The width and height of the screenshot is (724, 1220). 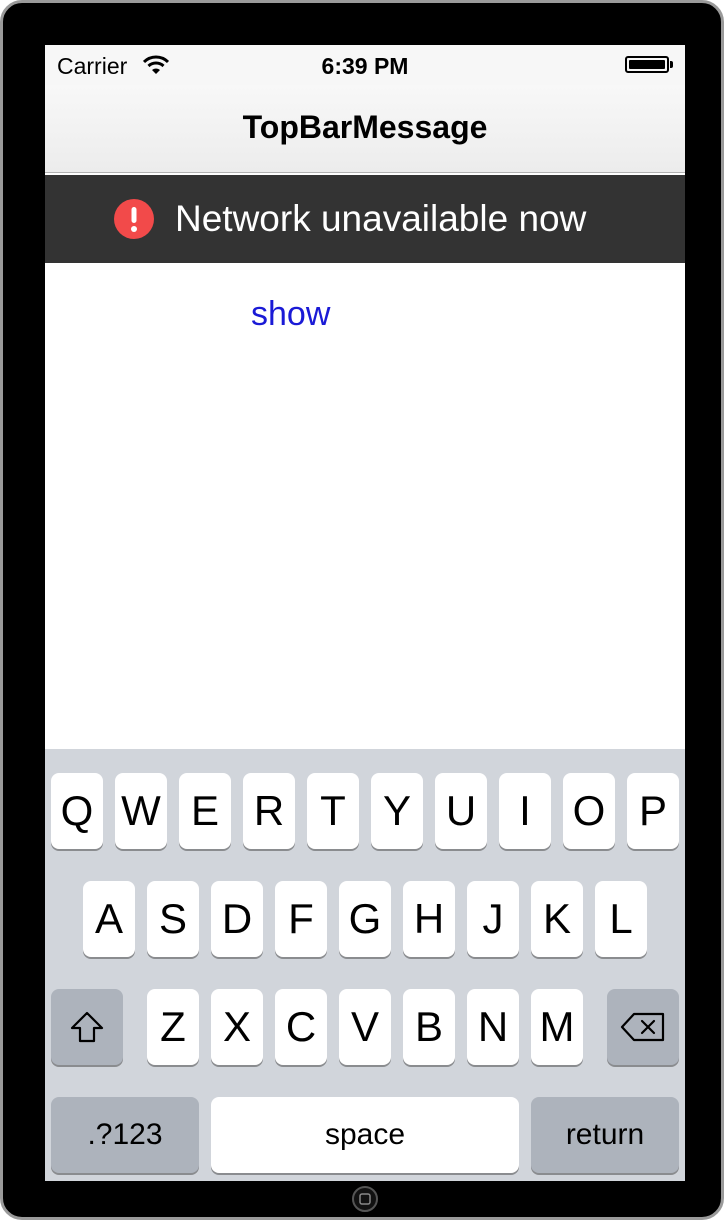 What do you see at coordinates (493, 1027) in the screenshot?
I see `key-n: N` at bounding box center [493, 1027].